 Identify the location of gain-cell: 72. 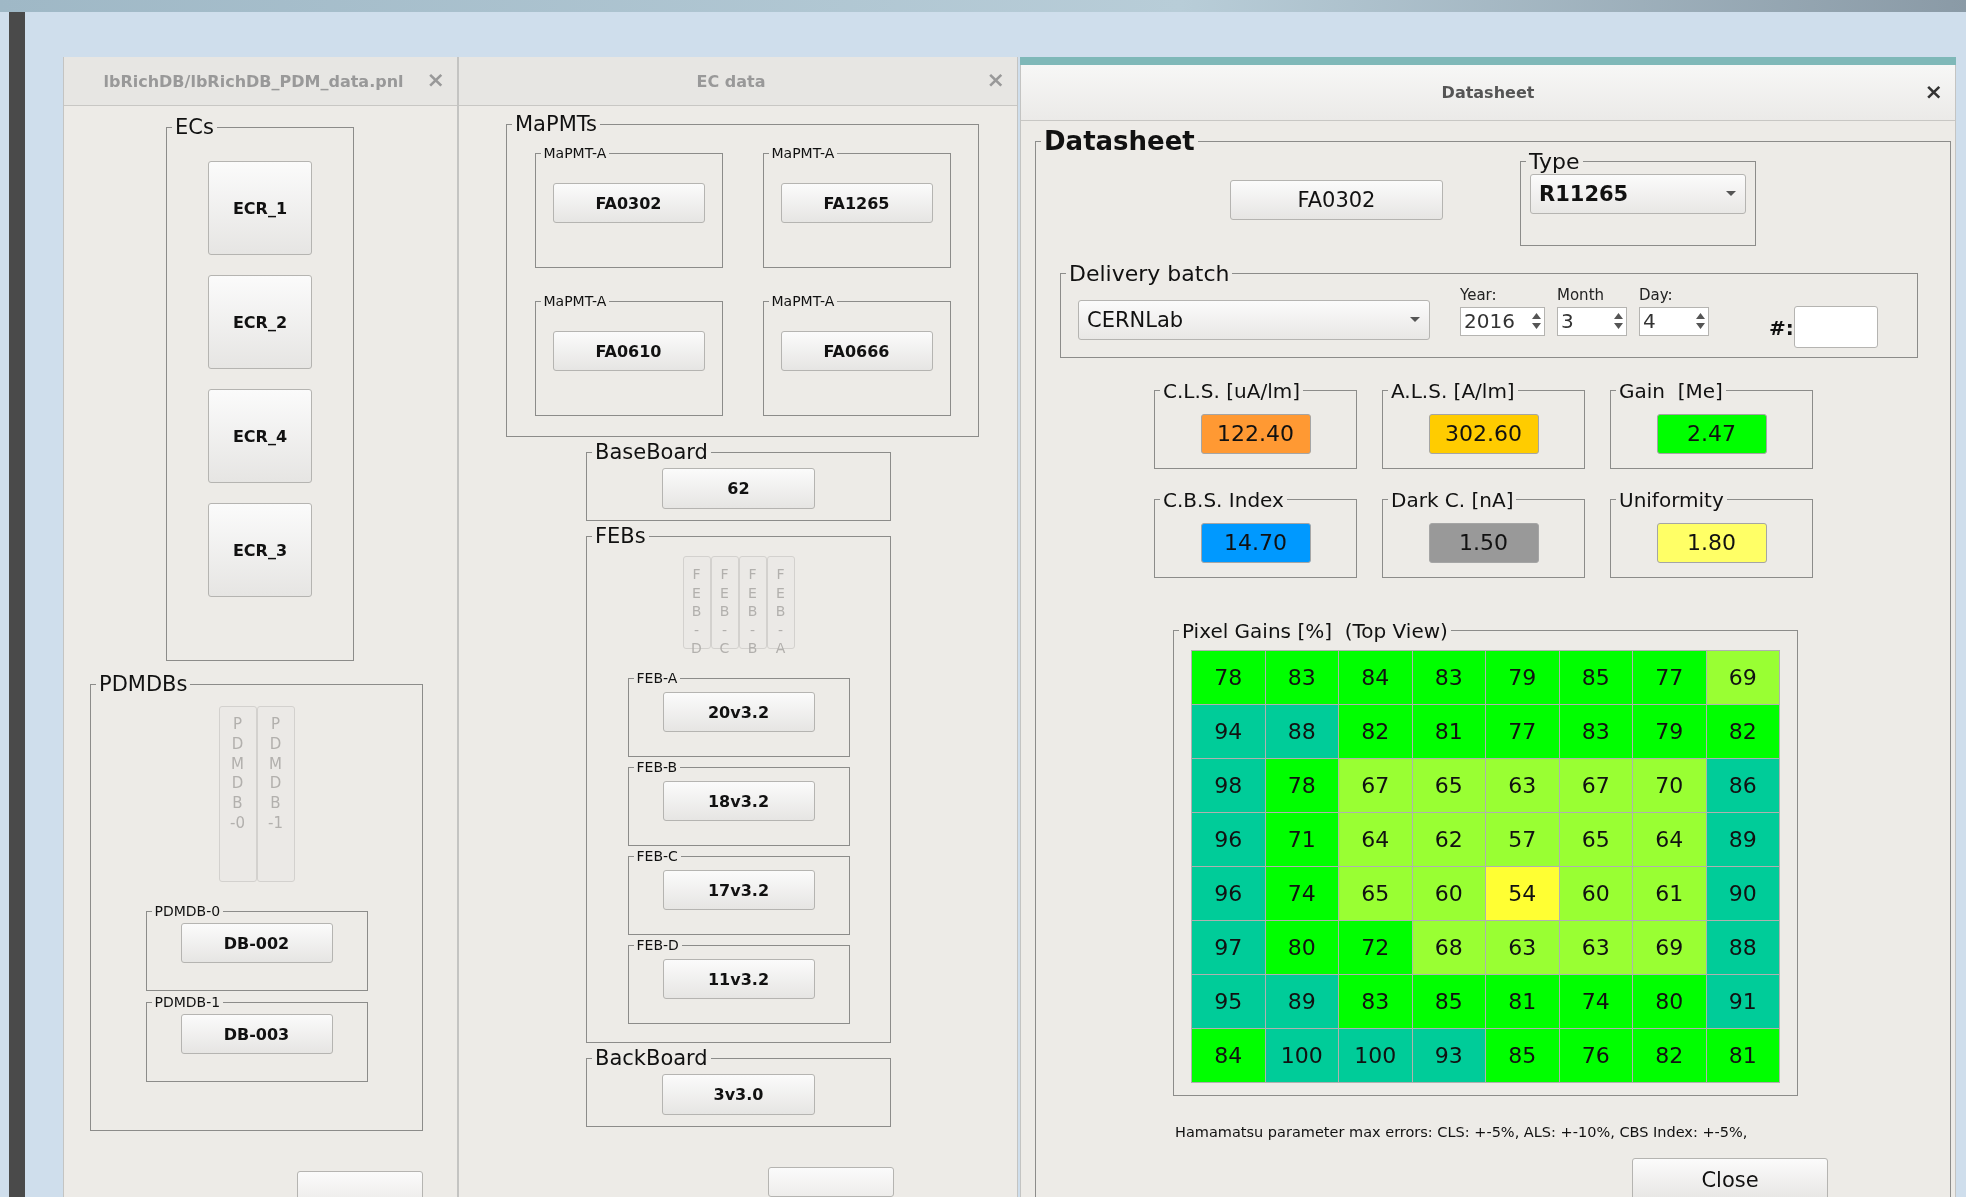
(1375, 947).